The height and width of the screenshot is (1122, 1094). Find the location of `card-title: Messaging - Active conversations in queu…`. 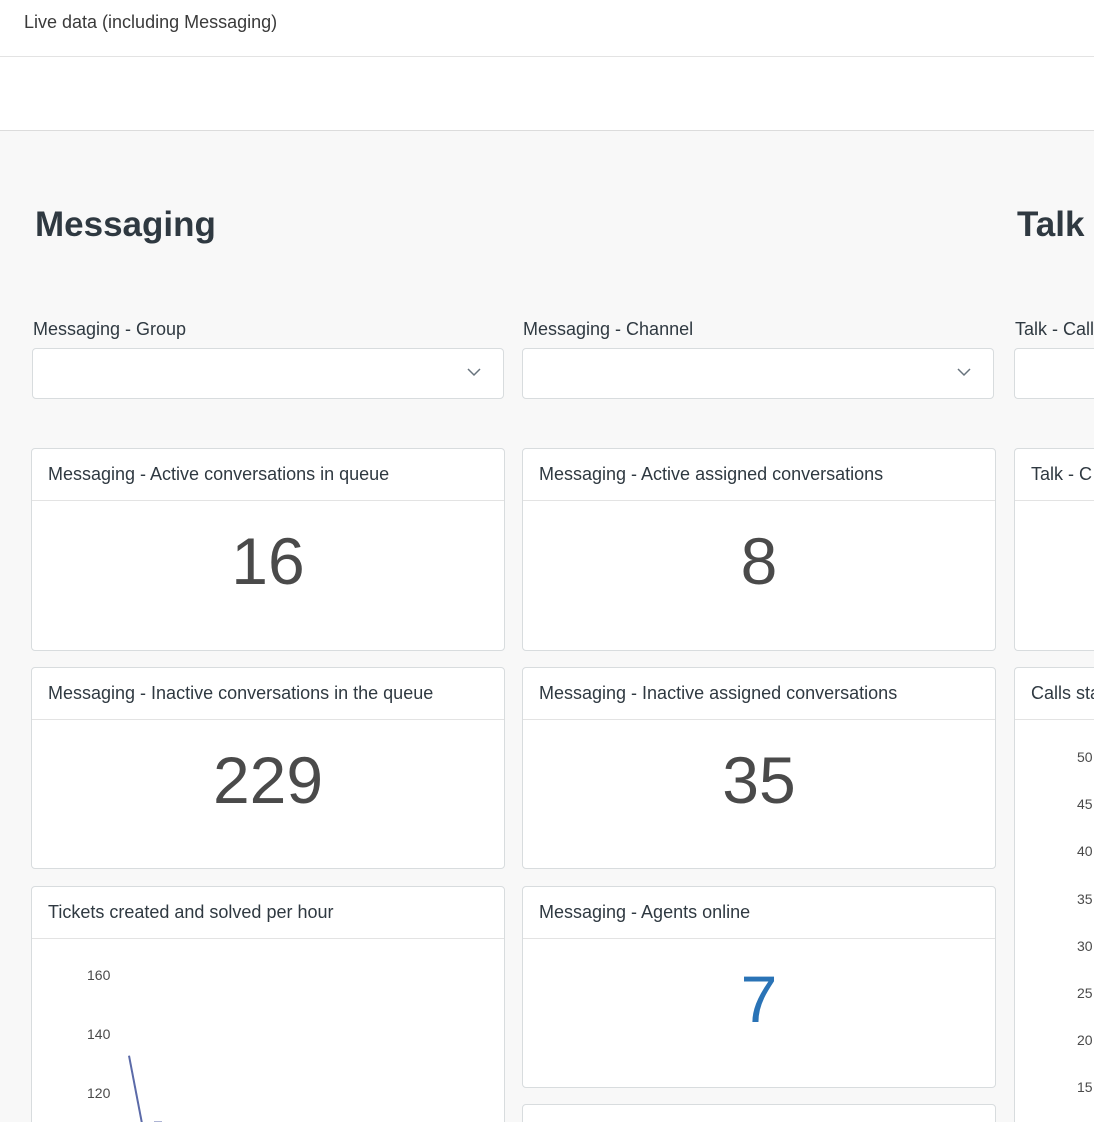

card-title: Messaging - Active conversations in queu… is located at coordinates (268, 475).